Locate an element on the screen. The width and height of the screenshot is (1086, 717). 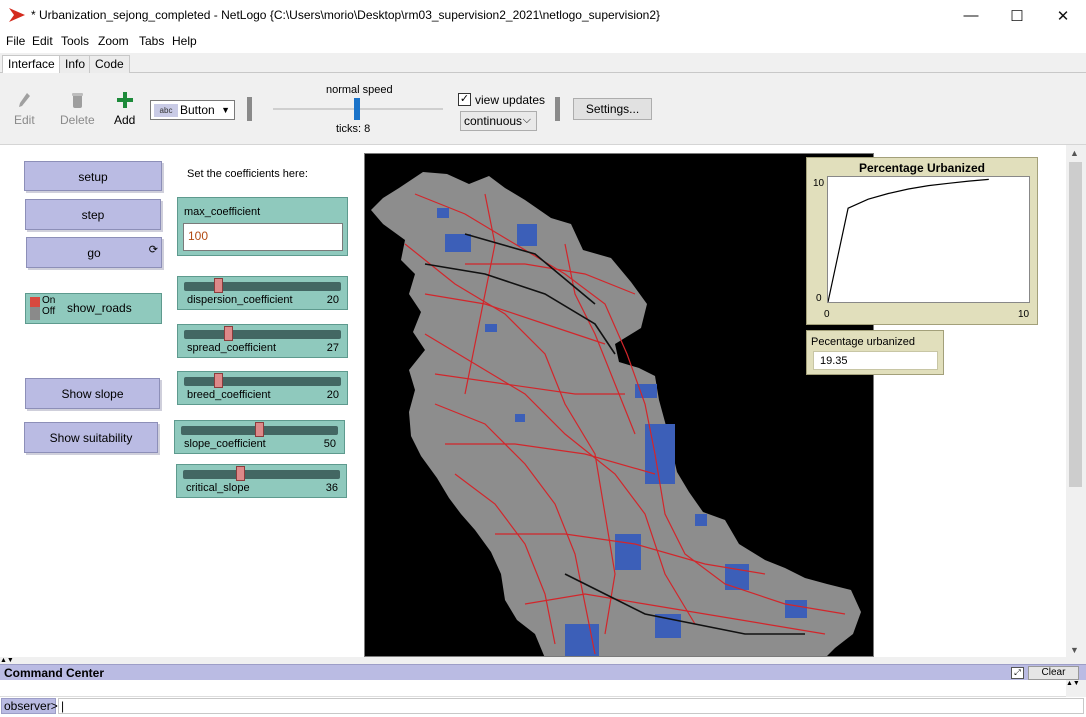
percentage-urbanized-plot: Percentage Urbanized 10 0 0 10 is located at coordinates (922, 241).